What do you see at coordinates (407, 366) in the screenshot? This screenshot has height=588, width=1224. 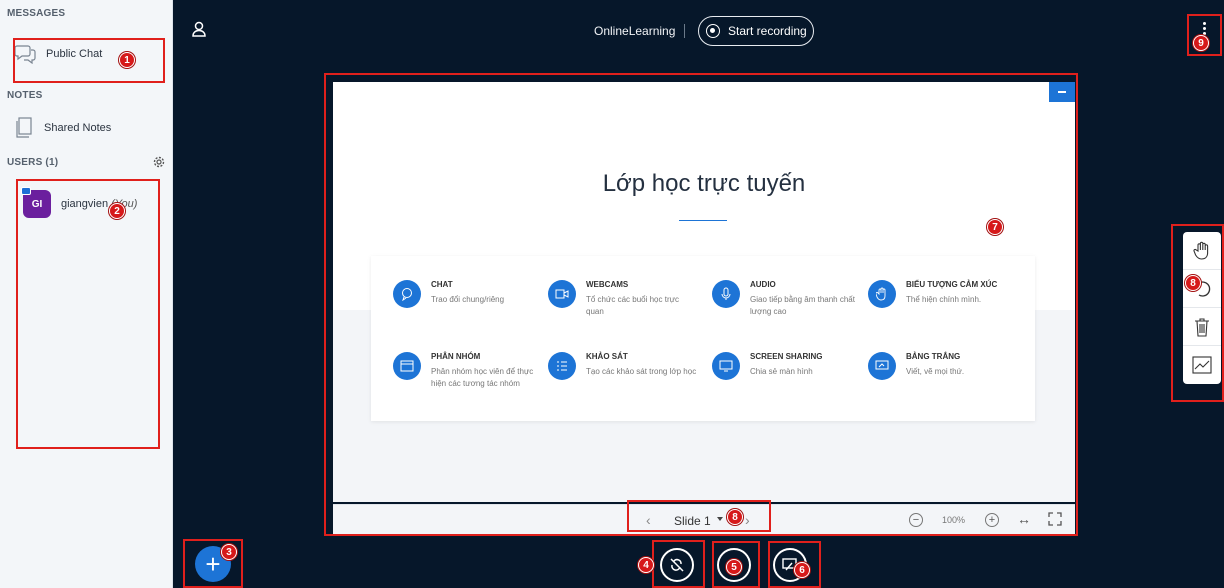 I see `breakout-icon` at bounding box center [407, 366].